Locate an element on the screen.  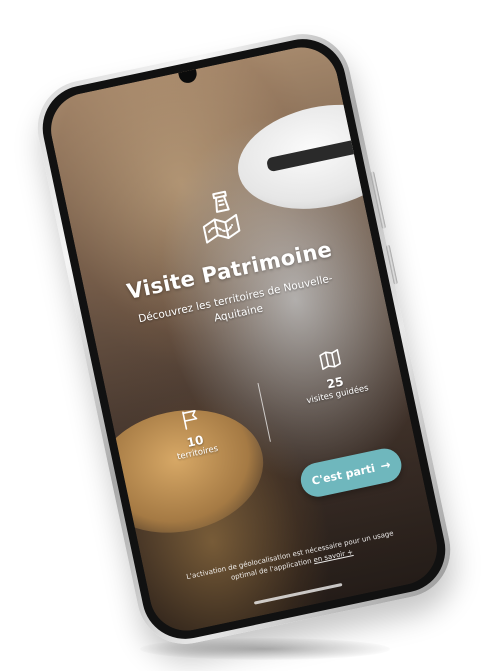
flag-icon is located at coordinates (190, 419).